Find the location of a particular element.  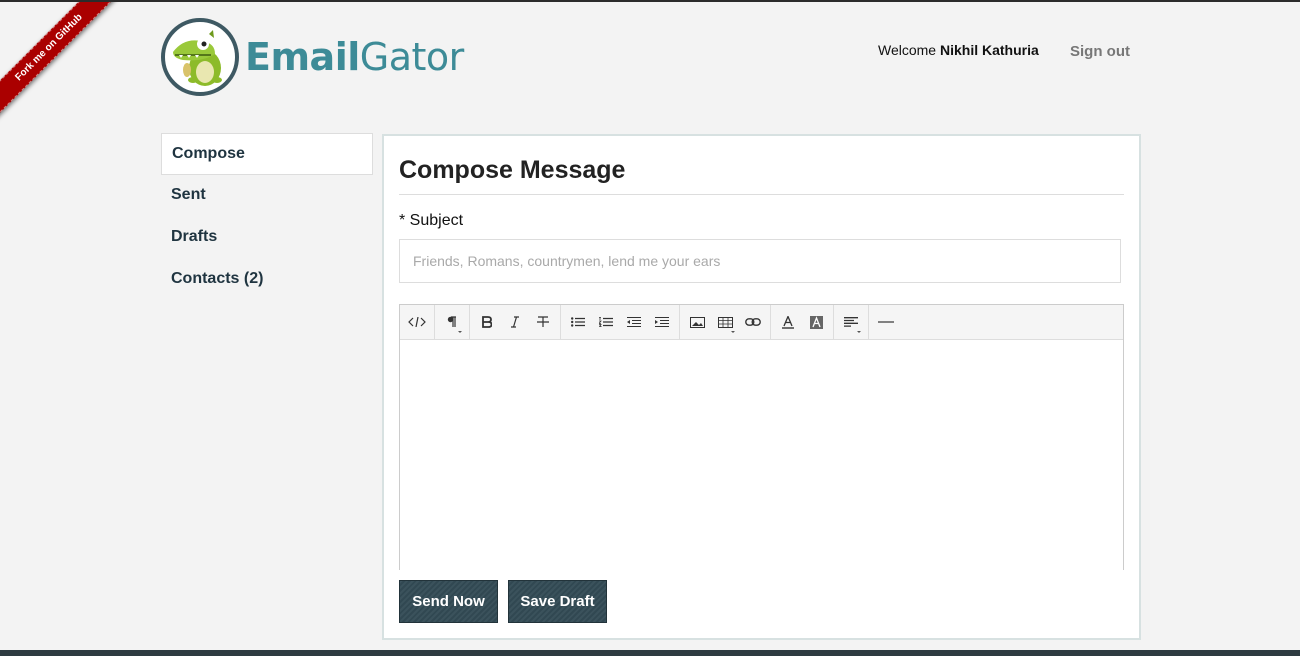

footer-bar is located at coordinates (650, 653).